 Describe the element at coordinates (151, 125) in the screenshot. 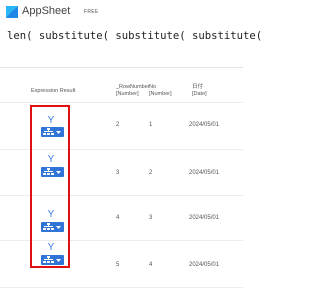

I see `no-cell: 1` at that location.